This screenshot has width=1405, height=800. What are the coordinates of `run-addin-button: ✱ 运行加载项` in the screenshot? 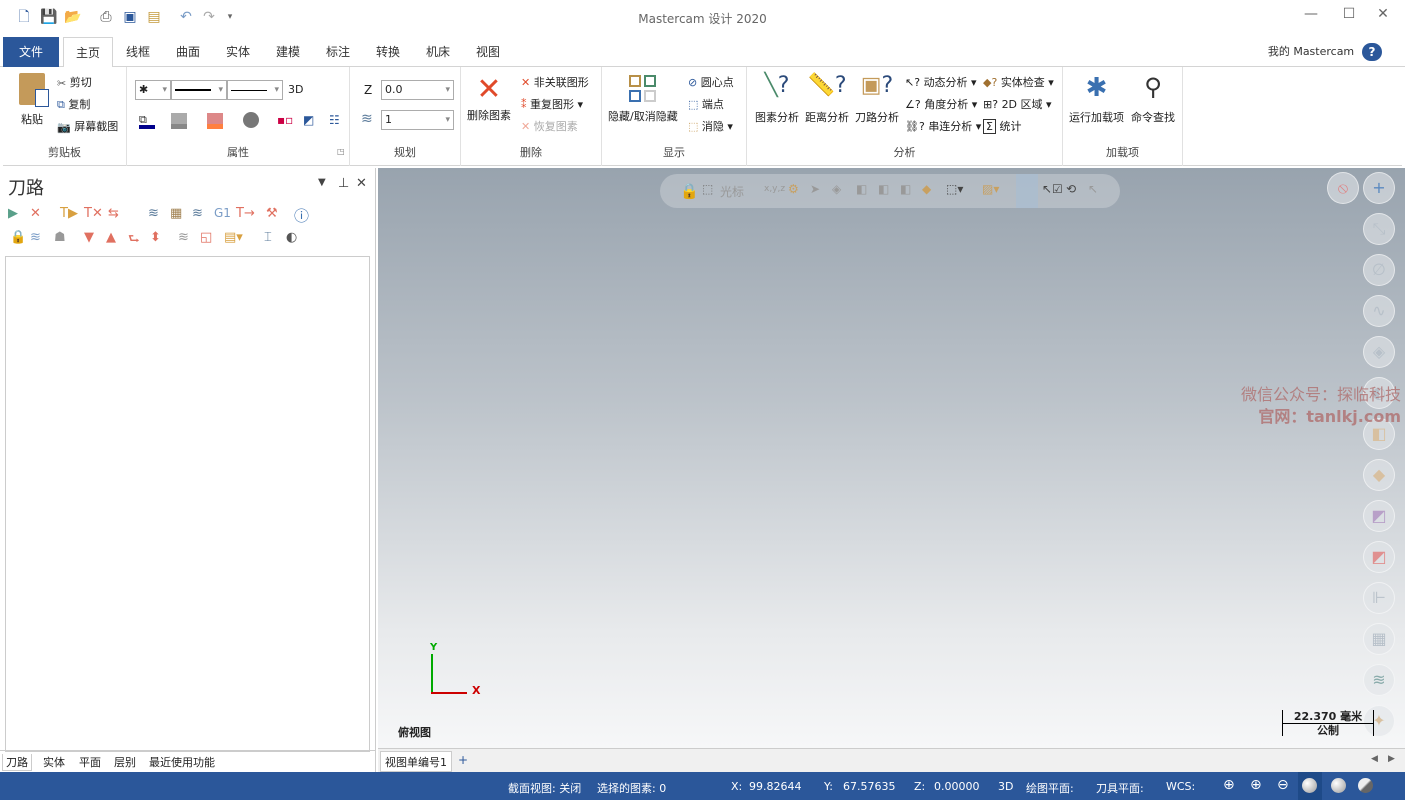 It's located at (1096, 99).